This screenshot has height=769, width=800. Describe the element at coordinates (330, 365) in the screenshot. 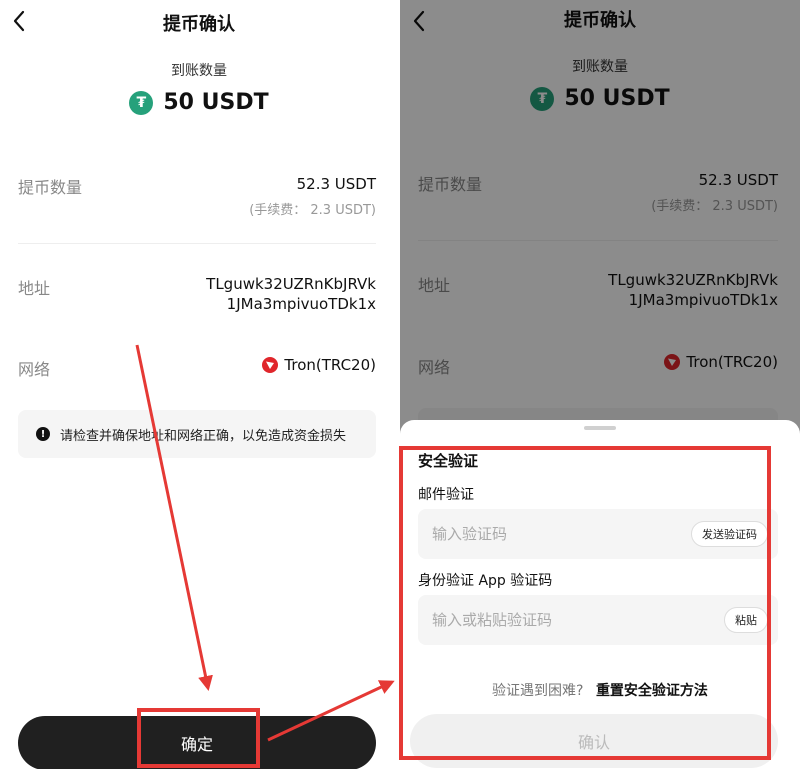

I see `network-value: Tron(TRC20)` at that location.